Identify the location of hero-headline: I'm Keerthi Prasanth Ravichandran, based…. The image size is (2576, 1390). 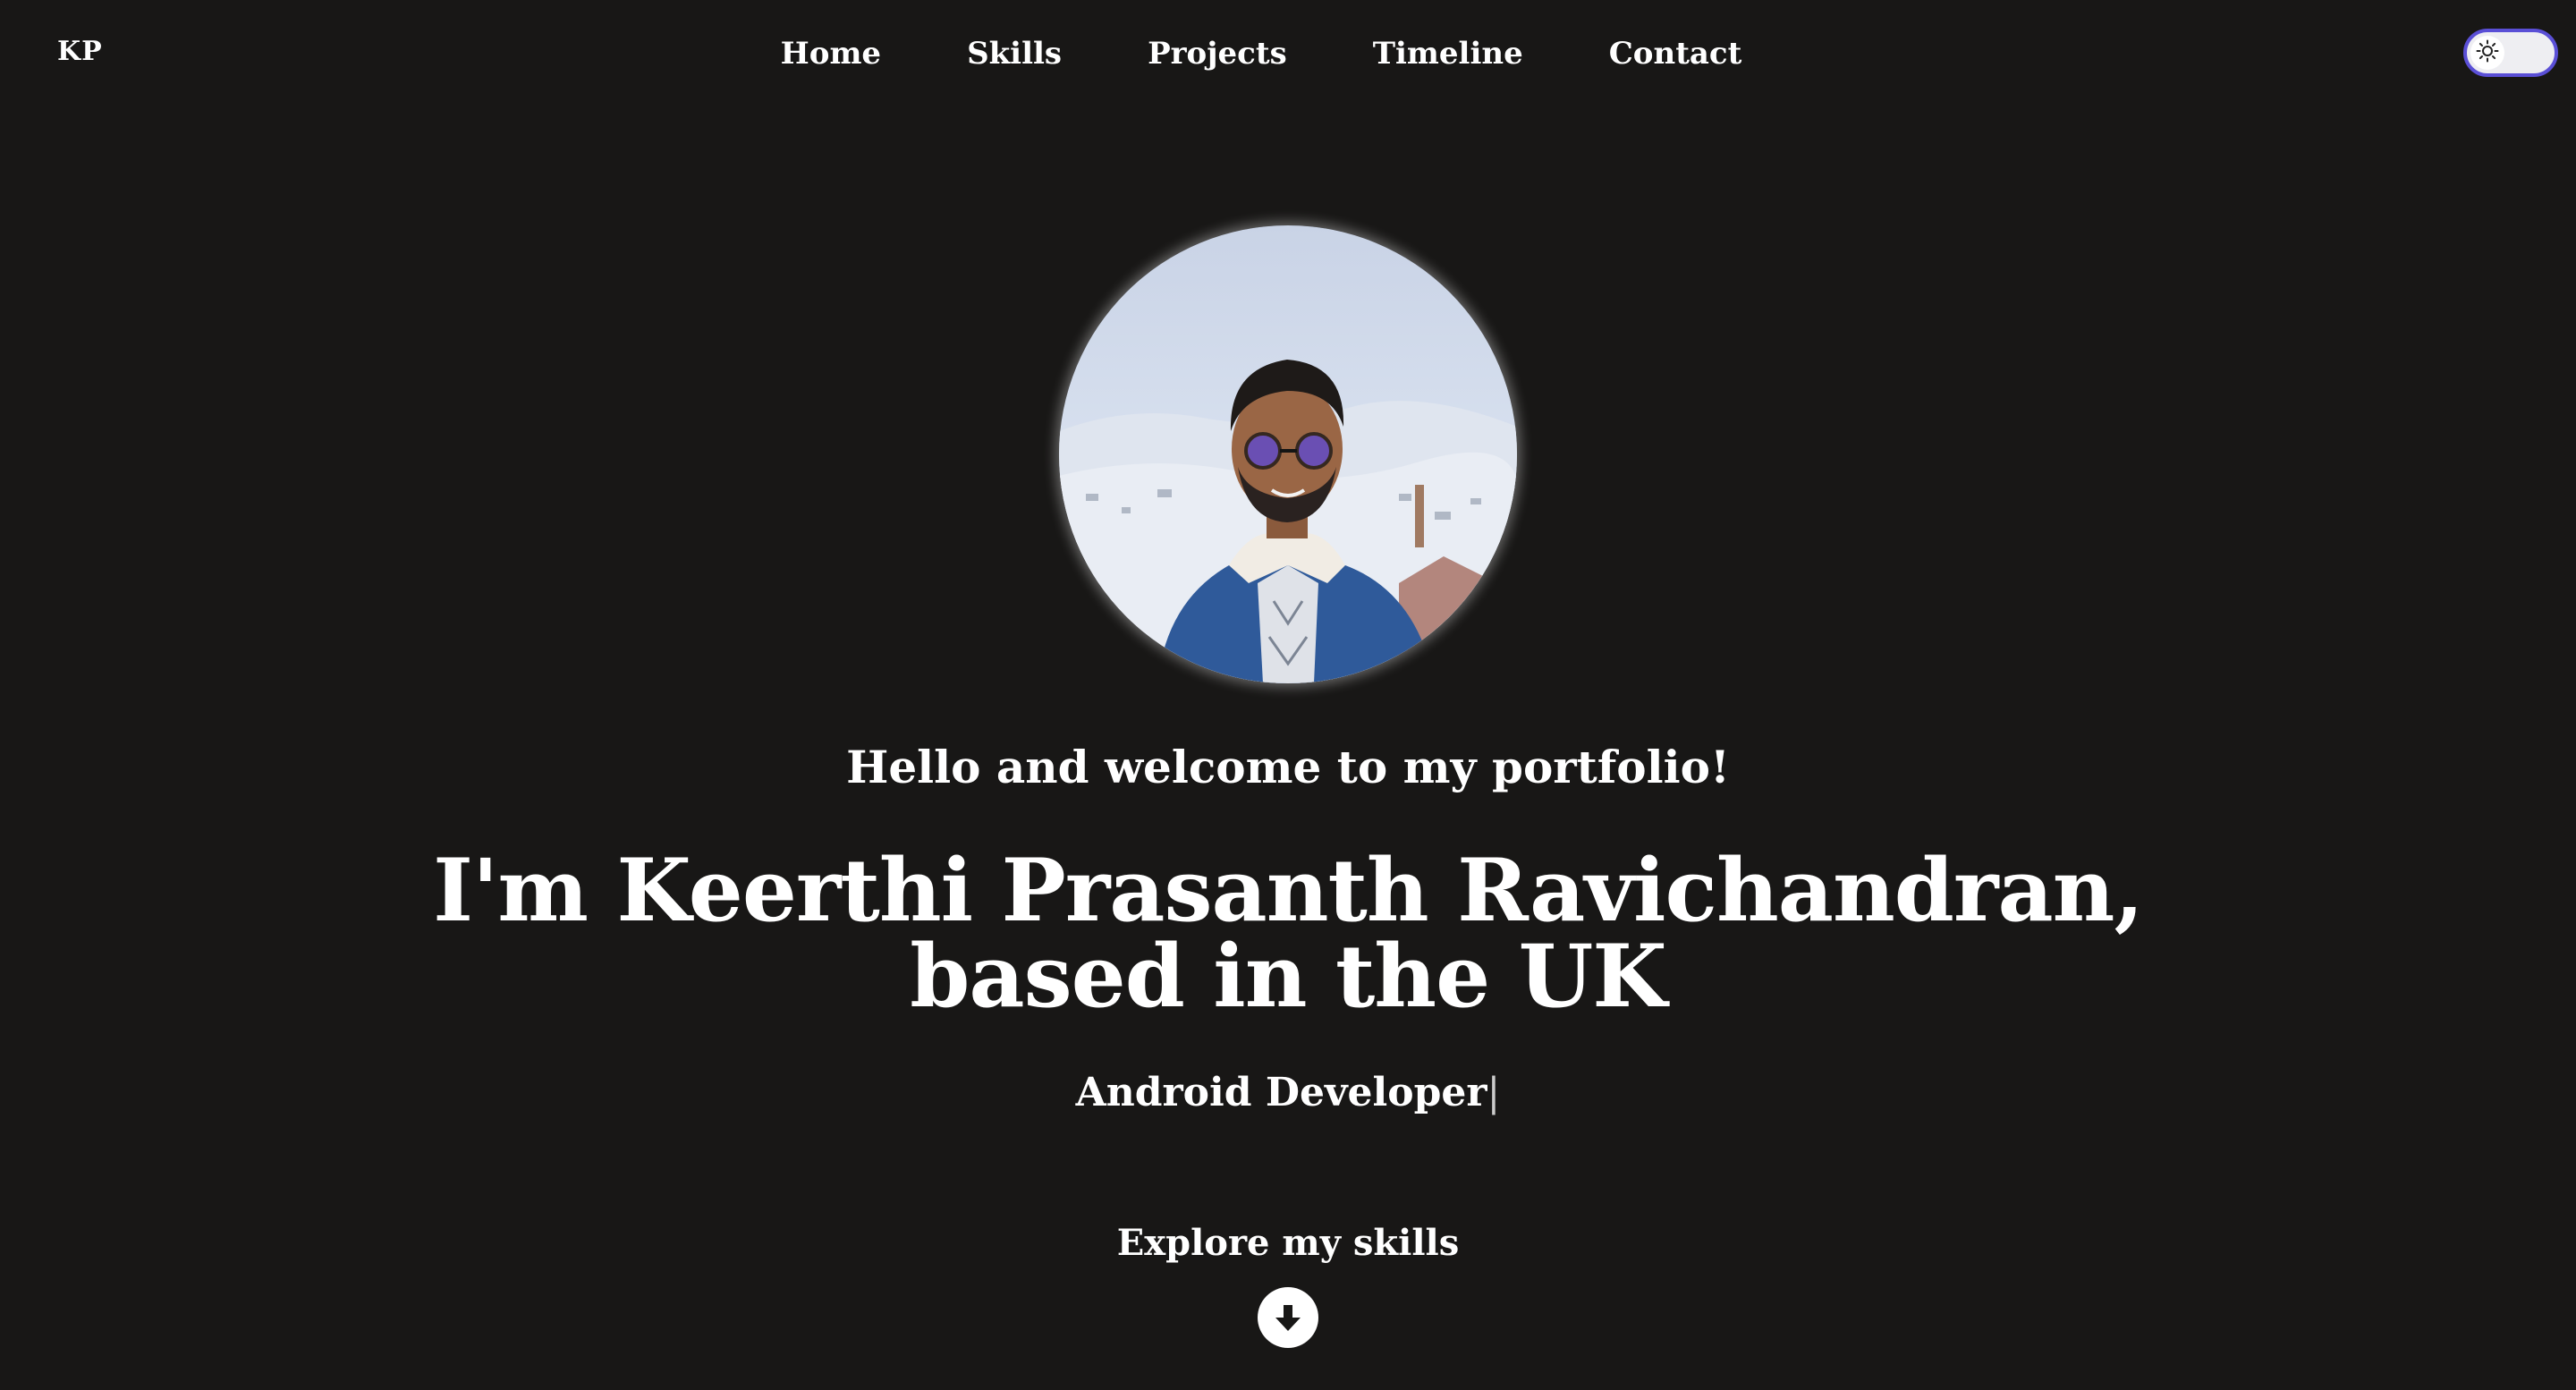
(1288, 934).